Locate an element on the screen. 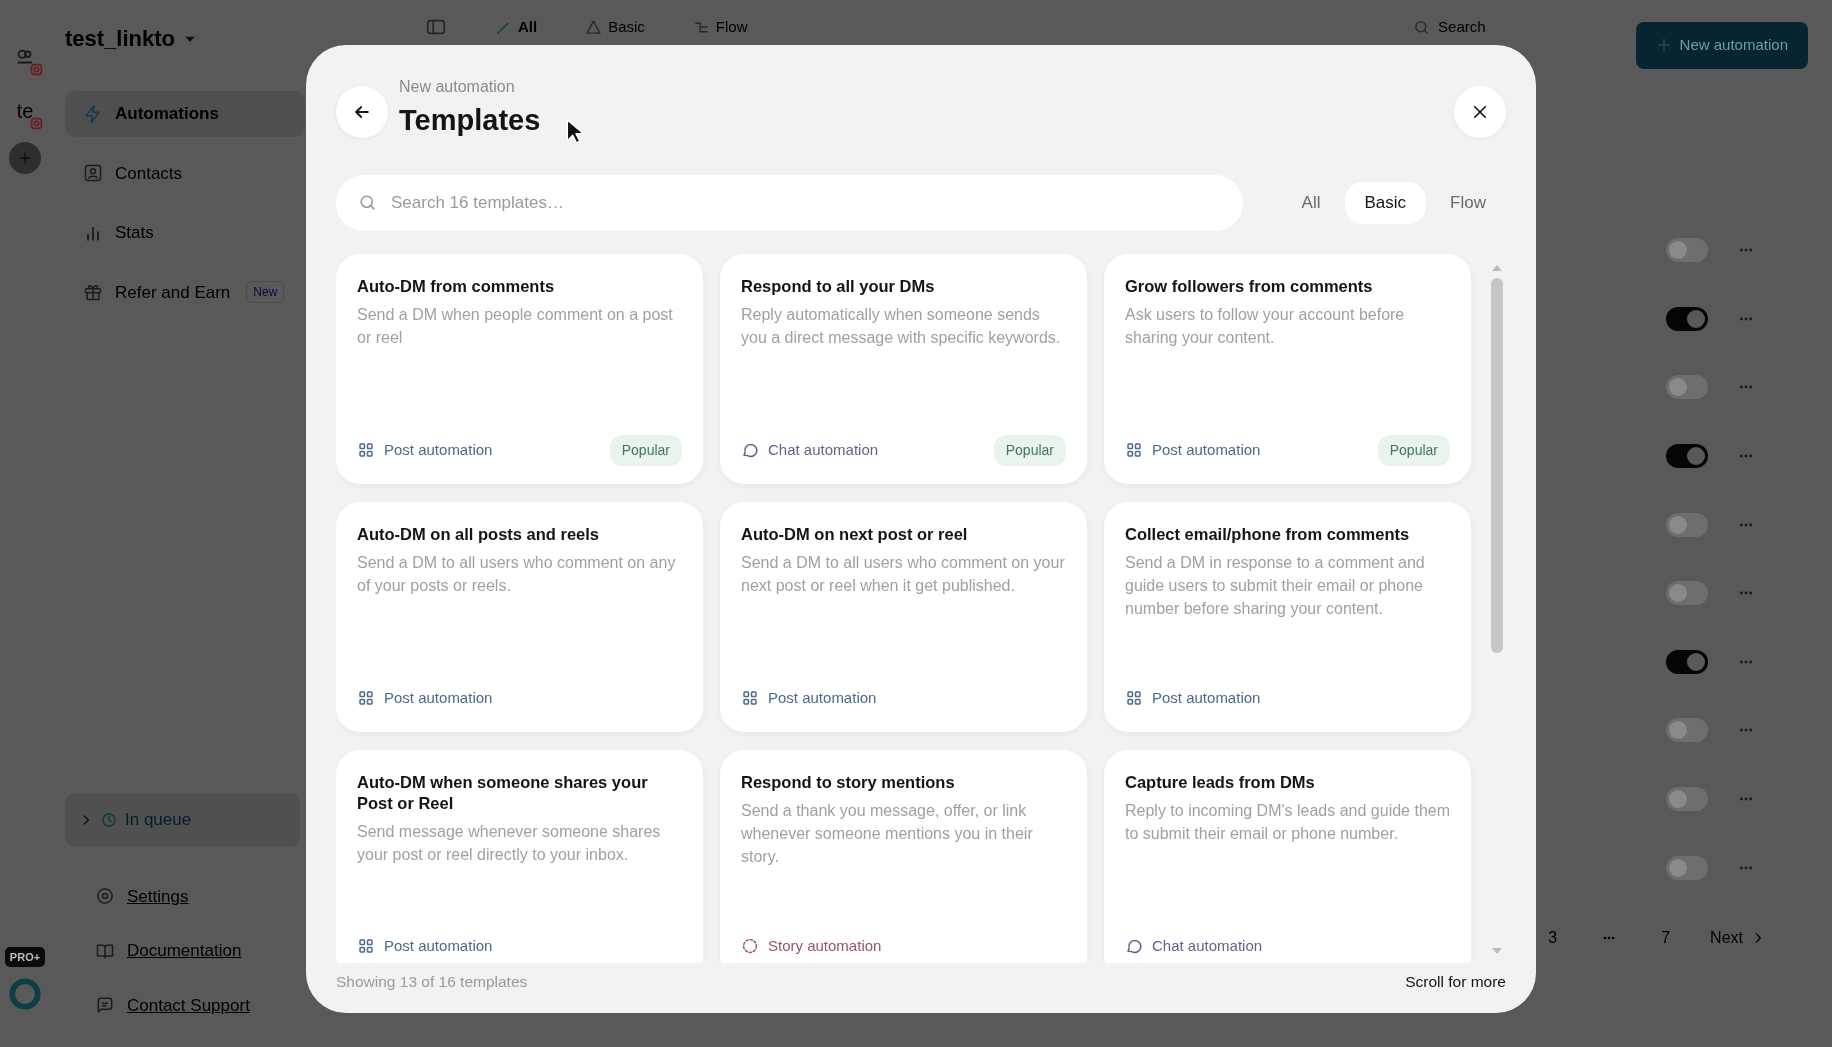 The image size is (1832, 1047). template-description: Send message whenever someone shares your post or reel directly to your inbox. is located at coordinates (509, 843).